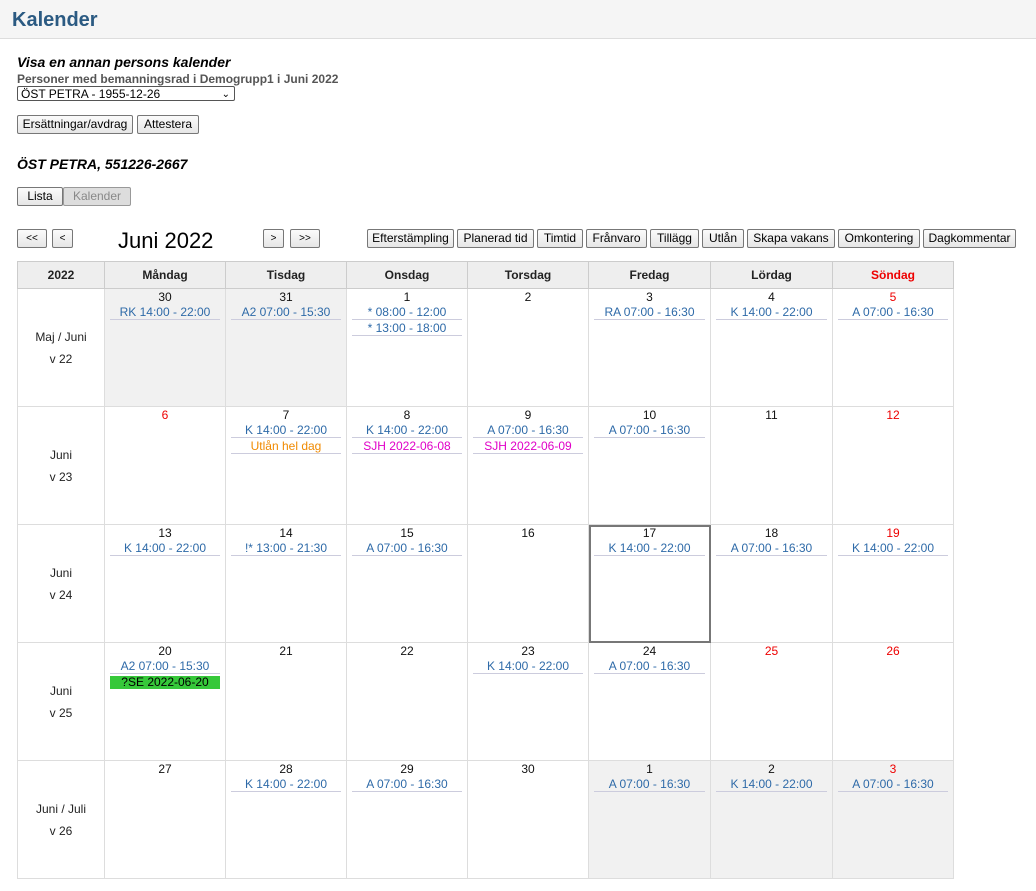  Describe the element at coordinates (97, 196) in the screenshot. I see `tab-kalender: Kalender` at that location.